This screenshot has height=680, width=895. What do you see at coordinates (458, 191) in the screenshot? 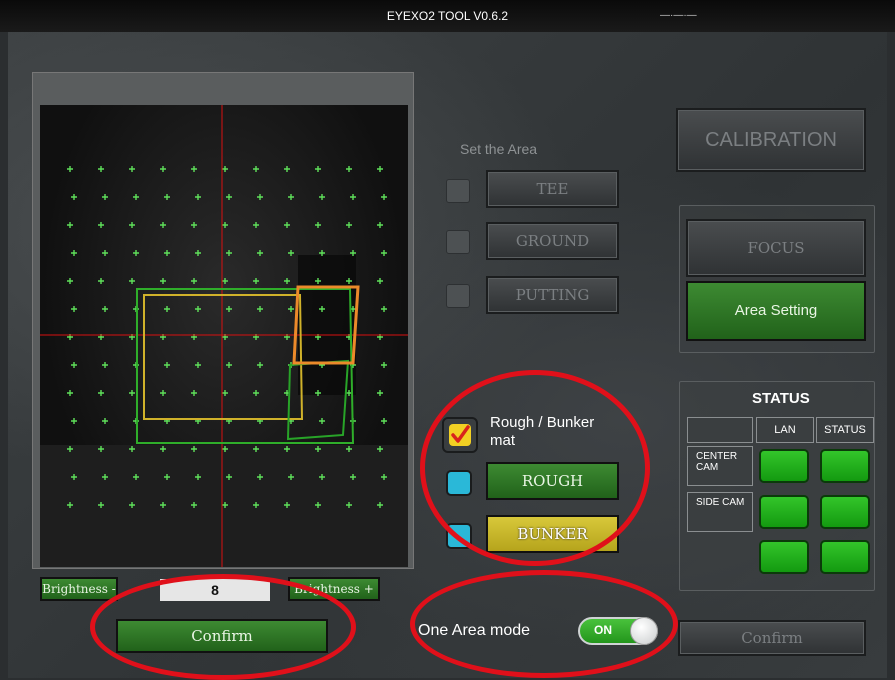
I see `tee-checkbox` at bounding box center [458, 191].